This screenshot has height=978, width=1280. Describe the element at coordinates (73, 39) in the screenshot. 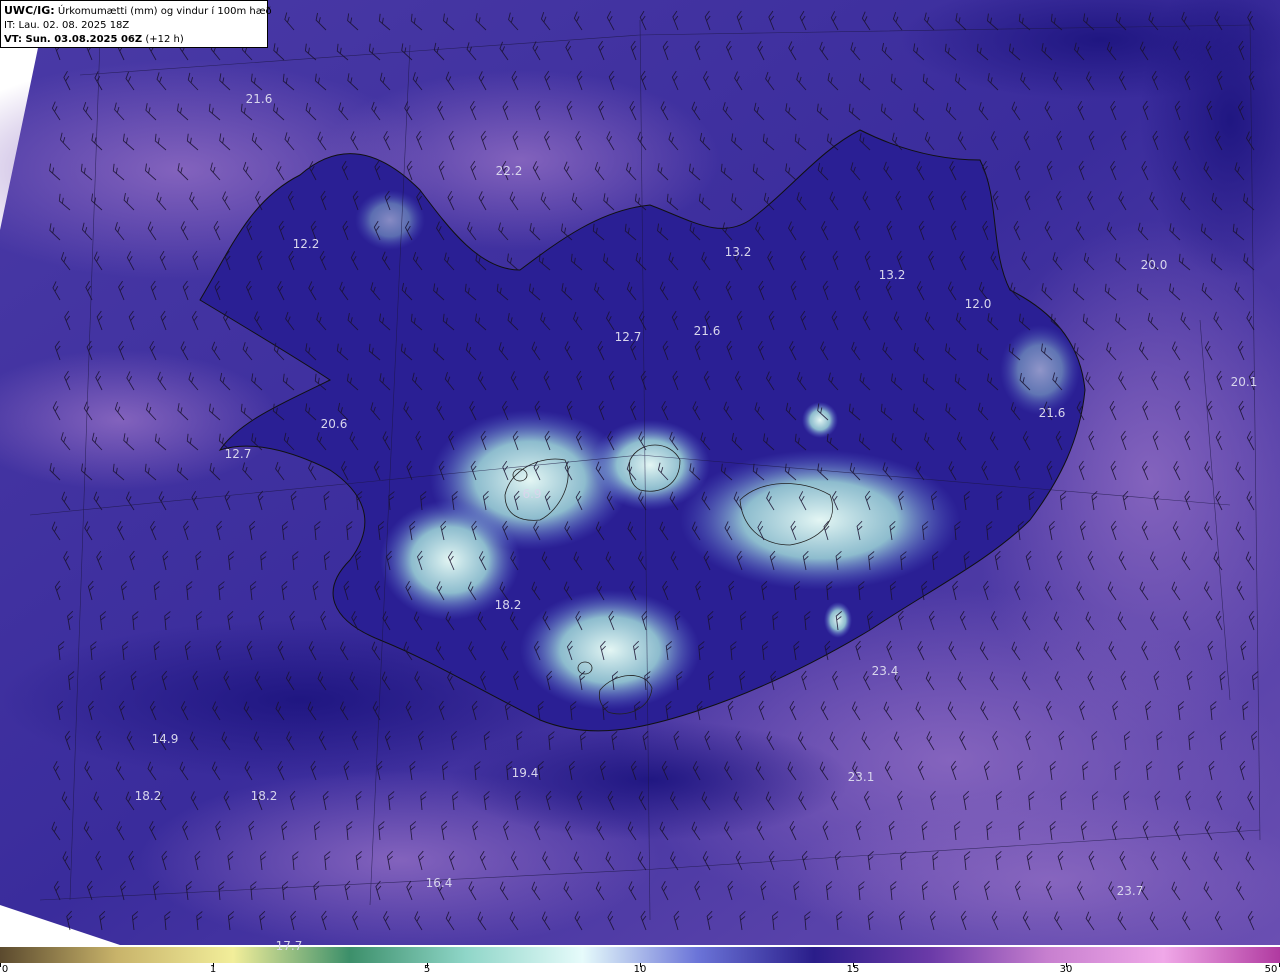

I see `valid-time: VT: Sun. 03.08.2025 06Z` at that location.